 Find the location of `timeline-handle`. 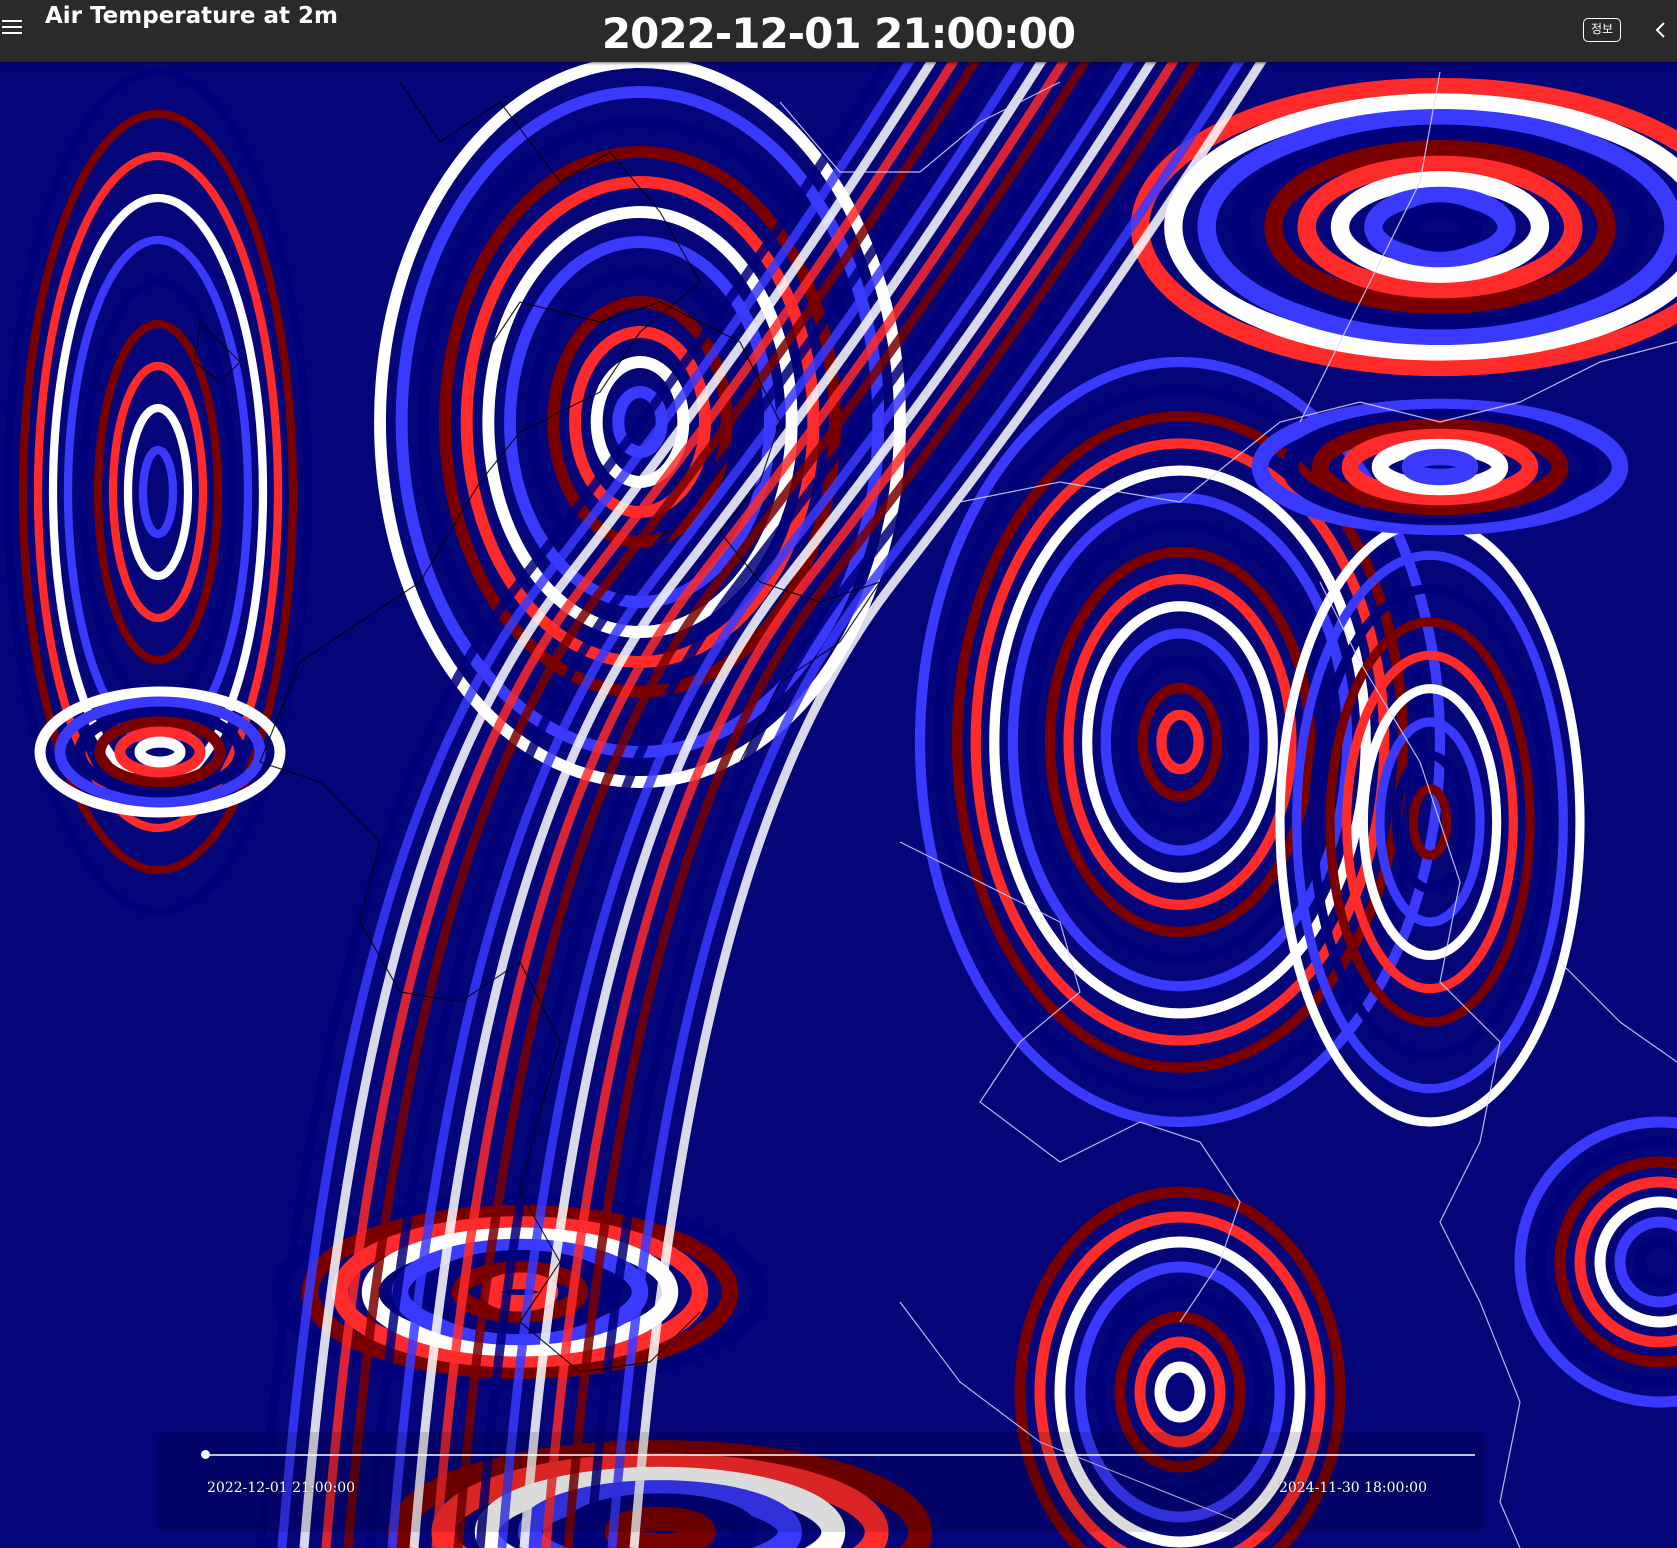

timeline-handle is located at coordinates (205, 1454).